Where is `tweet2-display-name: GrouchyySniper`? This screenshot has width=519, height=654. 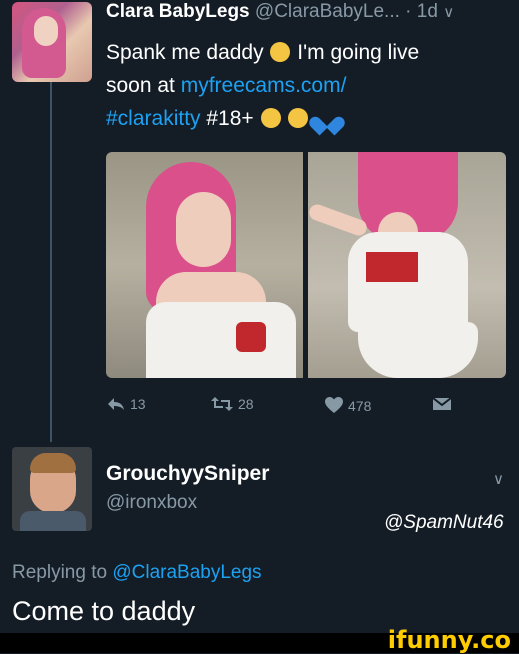
tweet2-display-name: GrouchyySniper is located at coordinates (187, 474).